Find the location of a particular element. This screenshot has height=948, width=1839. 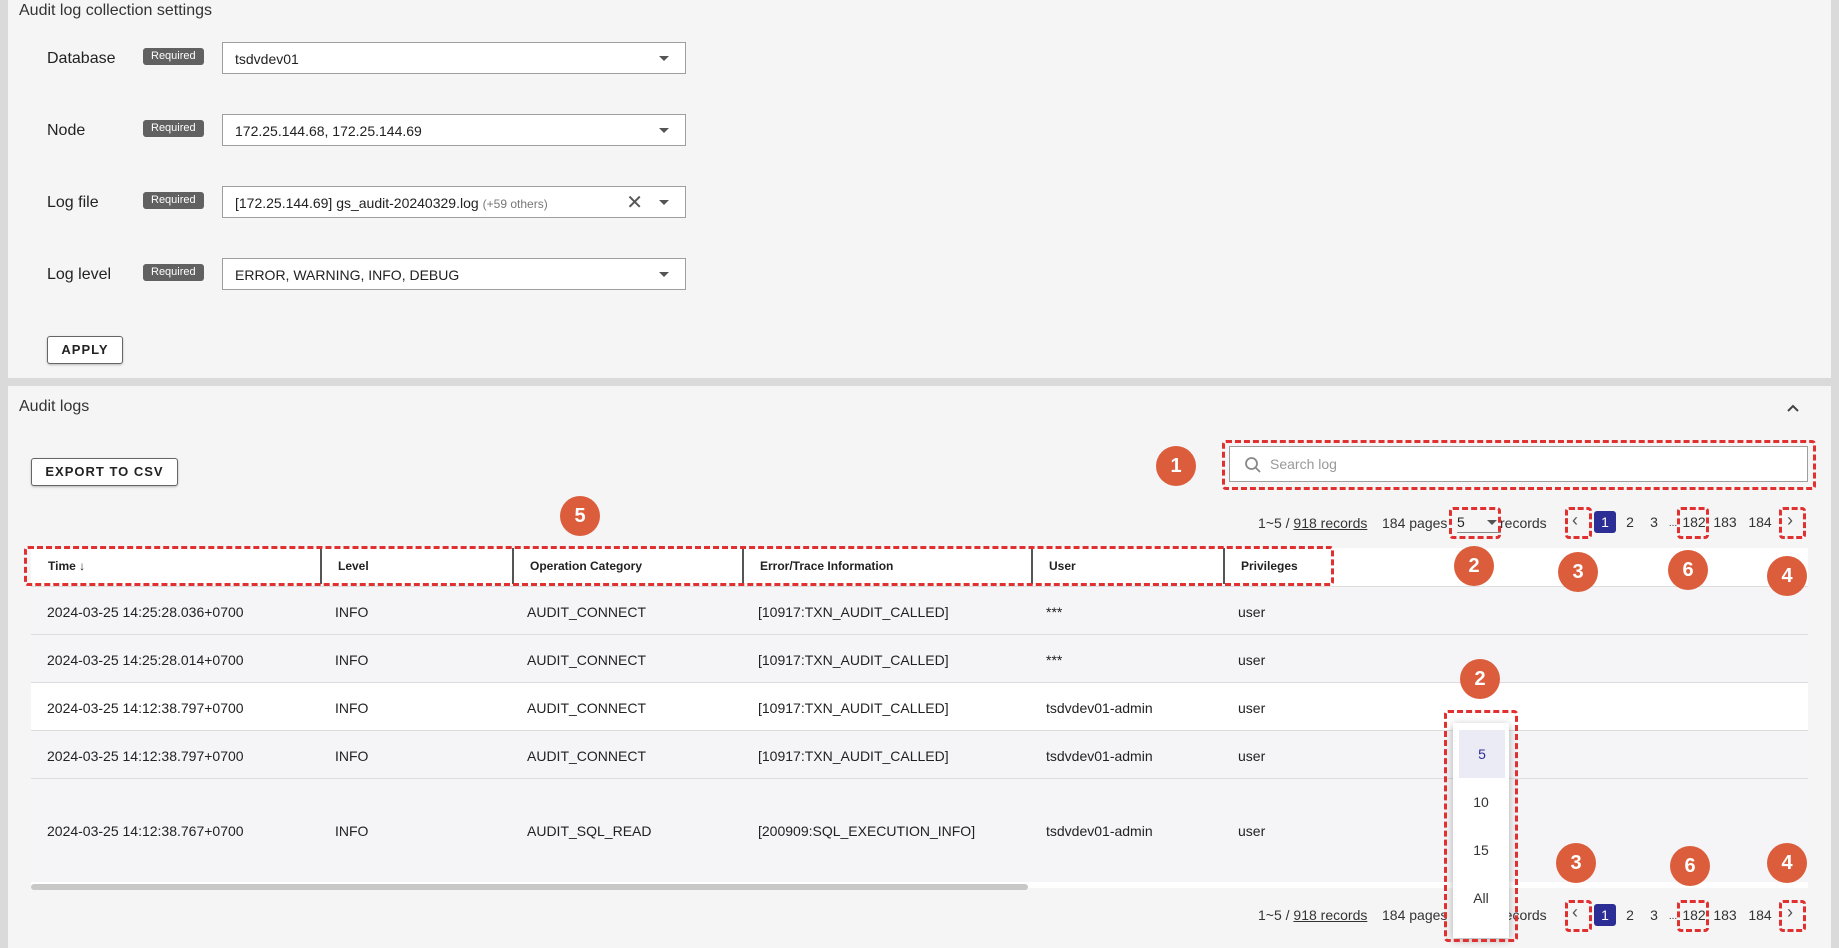

marker-2: 2 is located at coordinates (1474, 566).